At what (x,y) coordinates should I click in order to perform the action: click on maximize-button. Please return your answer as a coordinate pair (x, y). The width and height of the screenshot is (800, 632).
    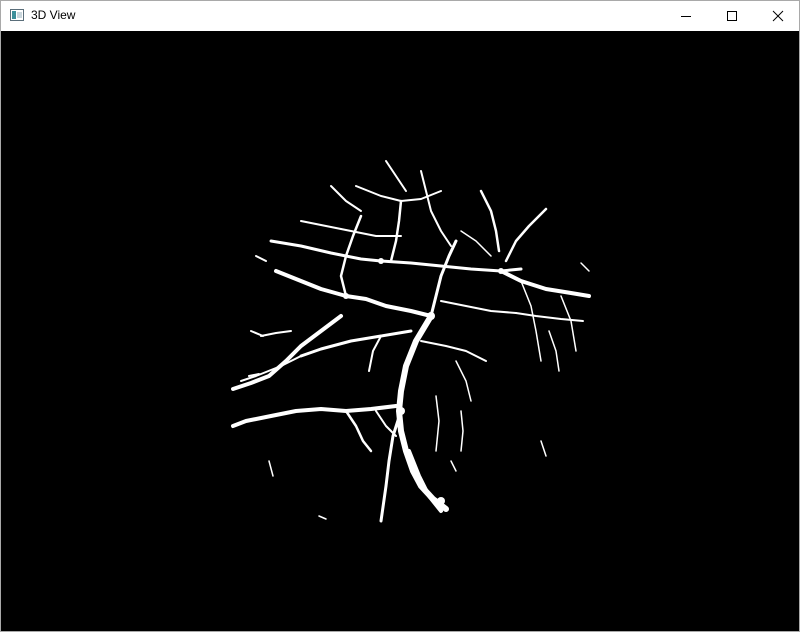
    Looking at the image, I should click on (732, 16).